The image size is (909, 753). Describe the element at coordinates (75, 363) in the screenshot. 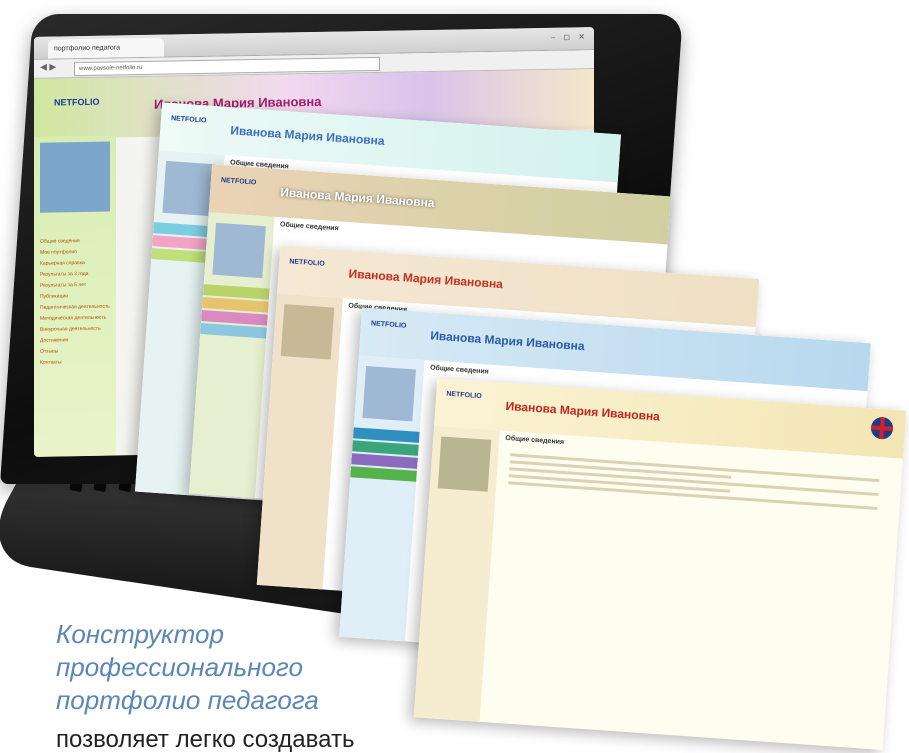

I see `sidebar-item: Контакты` at that location.